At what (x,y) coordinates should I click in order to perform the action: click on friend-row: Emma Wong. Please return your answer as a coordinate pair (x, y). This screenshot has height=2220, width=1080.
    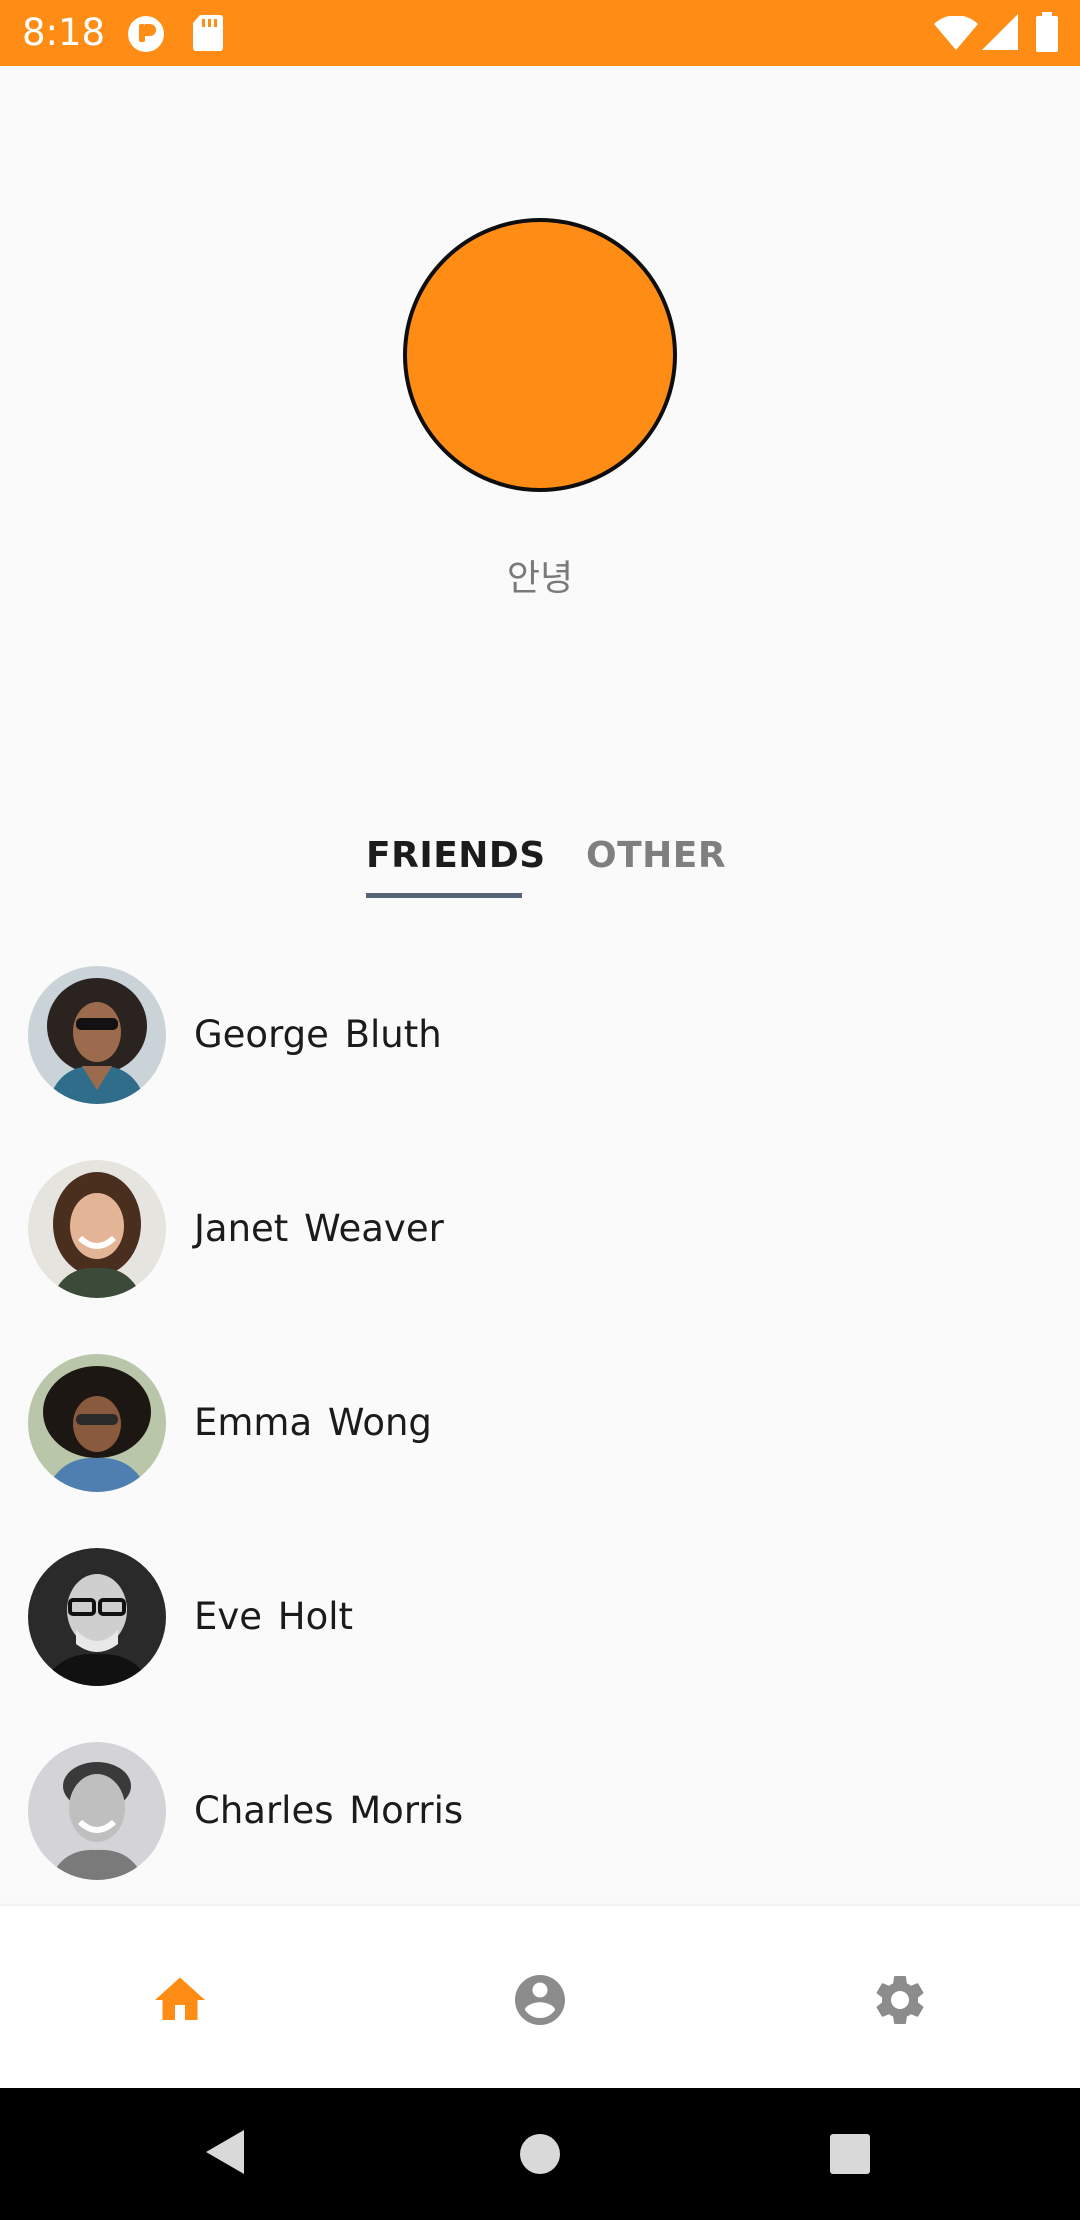
    Looking at the image, I should click on (540, 1421).